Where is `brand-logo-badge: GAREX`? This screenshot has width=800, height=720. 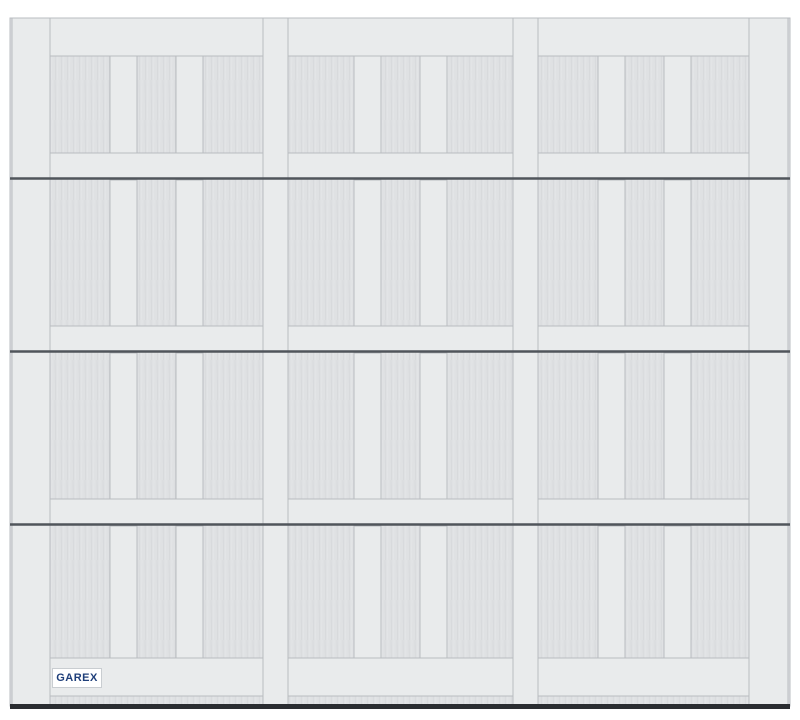
brand-logo-badge: GAREX is located at coordinates (77, 678).